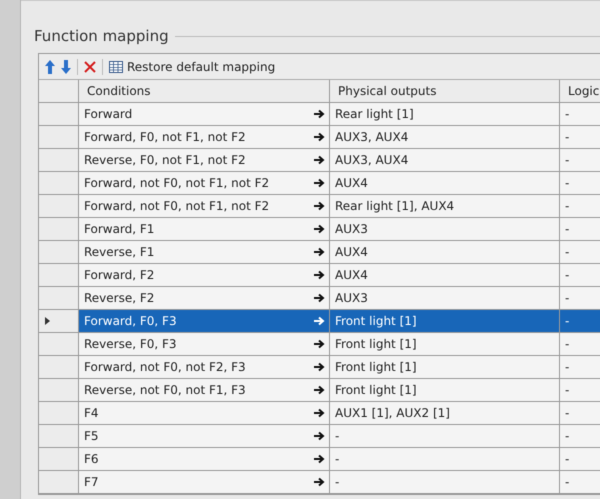 This screenshot has height=499, width=600. What do you see at coordinates (91, 482) in the screenshot?
I see `table-cell: F7` at bounding box center [91, 482].